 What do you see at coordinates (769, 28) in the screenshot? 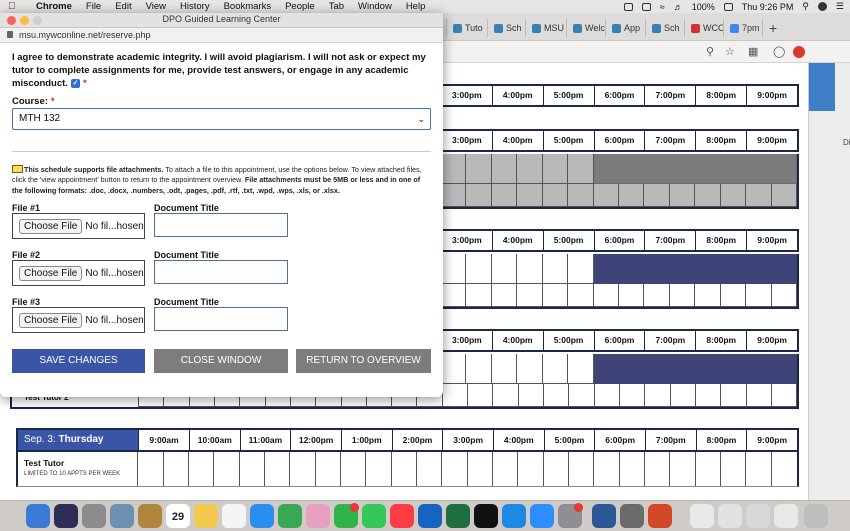
I see `new-tab-button: +` at bounding box center [769, 28].